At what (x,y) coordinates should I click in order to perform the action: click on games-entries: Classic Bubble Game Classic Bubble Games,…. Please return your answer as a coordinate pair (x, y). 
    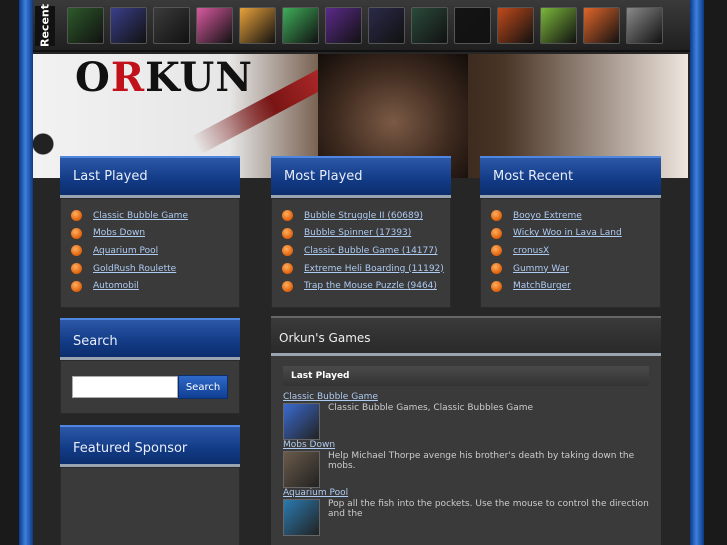
    Looking at the image, I should click on (466, 464).